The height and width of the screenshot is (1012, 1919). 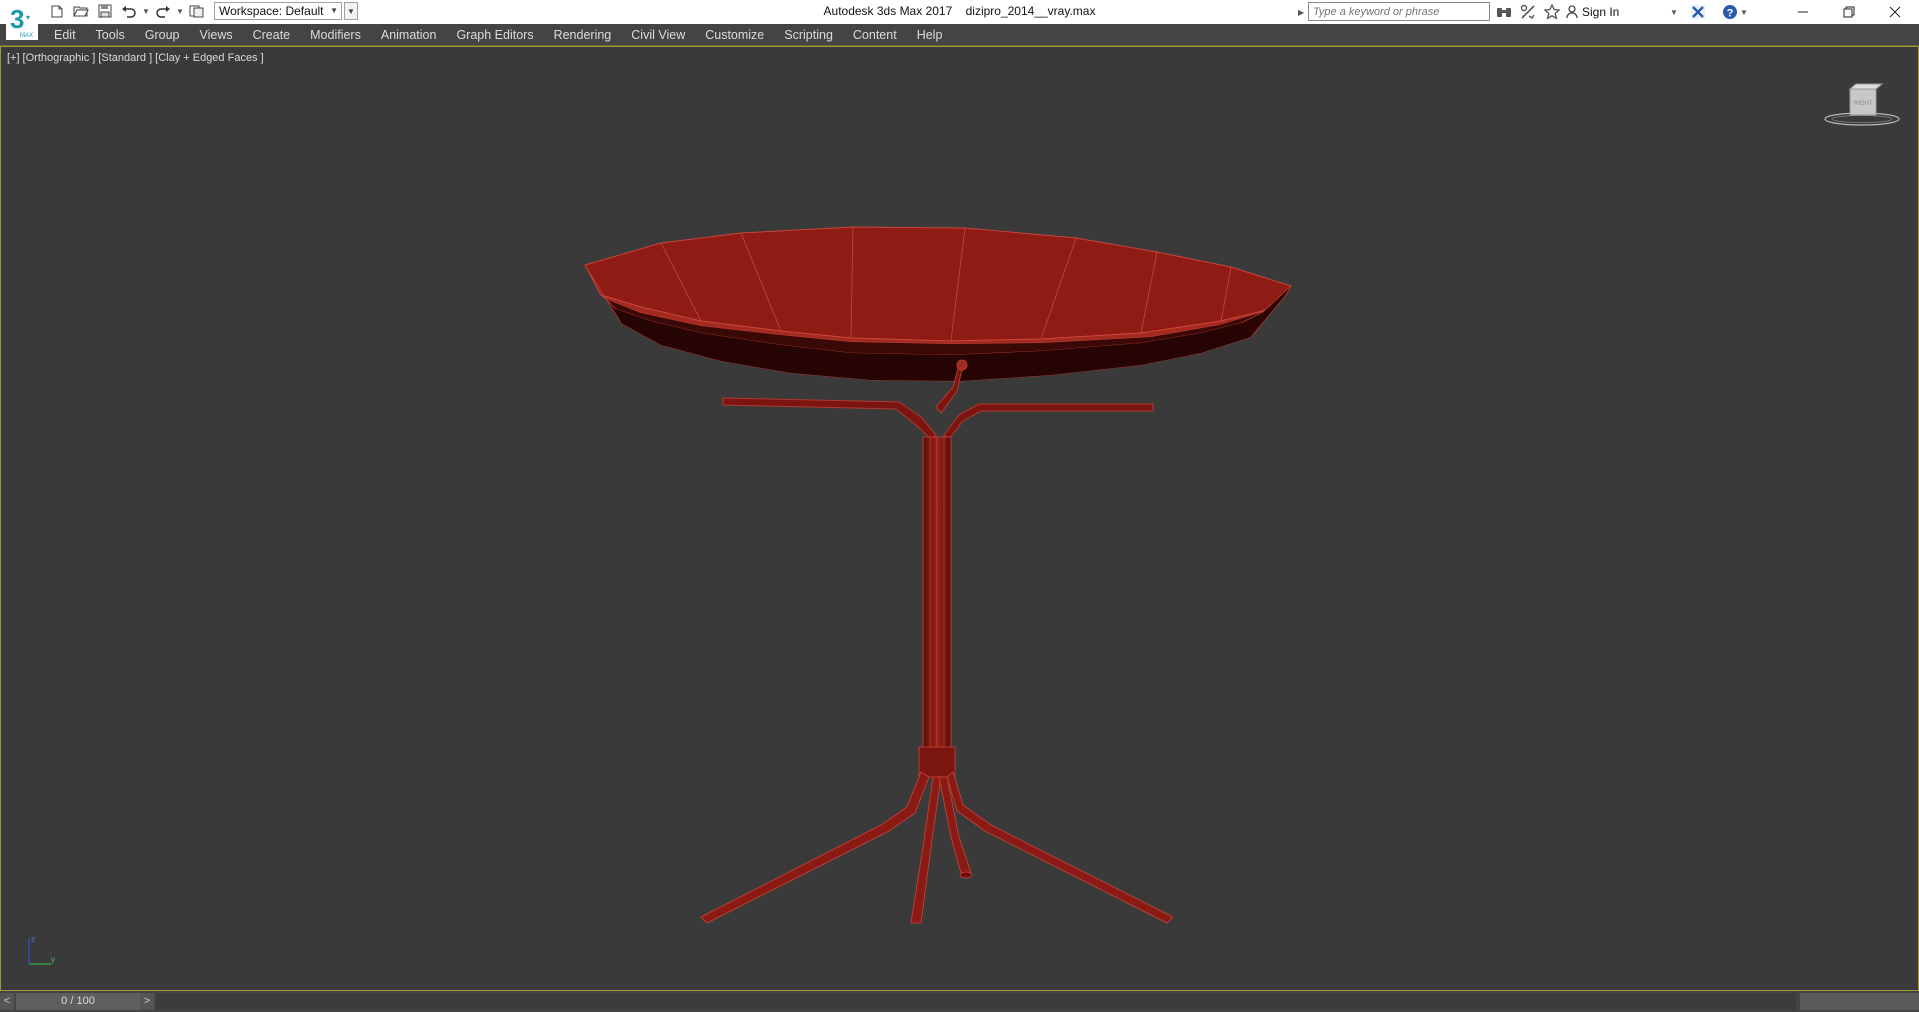 What do you see at coordinates (494, 35) in the screenshot?
I see `menu-graph-editors: Graph Editors` at bounding box center [494, 35].